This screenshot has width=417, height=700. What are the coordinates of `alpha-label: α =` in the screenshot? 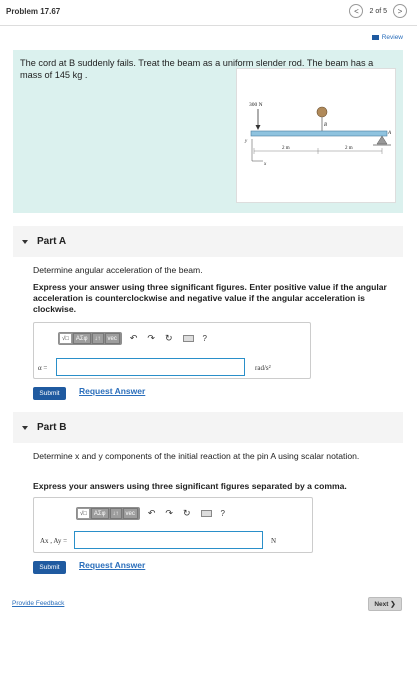 It's located at (43, 368).